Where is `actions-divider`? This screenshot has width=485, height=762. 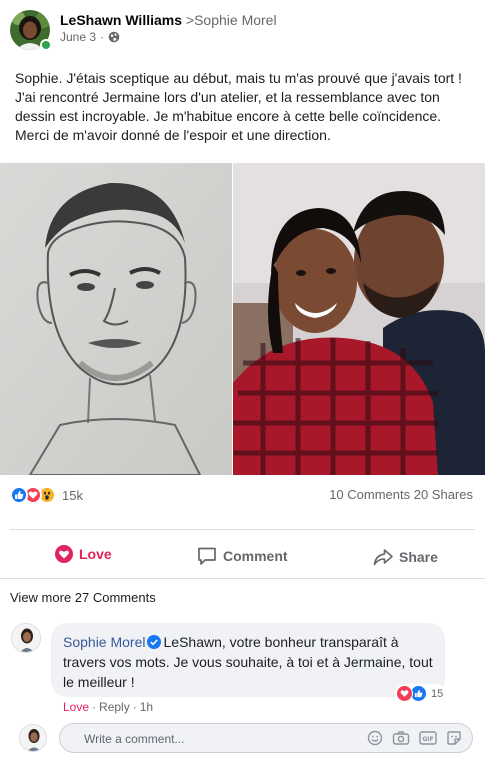
actions-divider is located at coordinates (242, 578).